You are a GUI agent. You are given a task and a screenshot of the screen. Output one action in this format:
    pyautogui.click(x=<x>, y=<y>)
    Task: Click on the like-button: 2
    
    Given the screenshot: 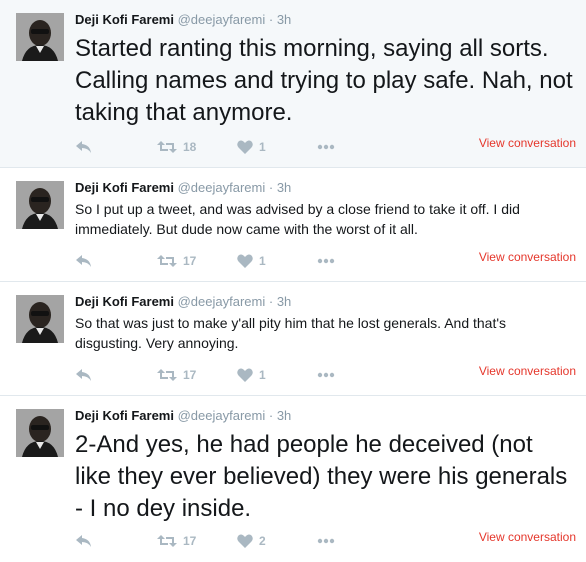 What is the action you would take?
    pyautogui.click(x=251, y=541)
    